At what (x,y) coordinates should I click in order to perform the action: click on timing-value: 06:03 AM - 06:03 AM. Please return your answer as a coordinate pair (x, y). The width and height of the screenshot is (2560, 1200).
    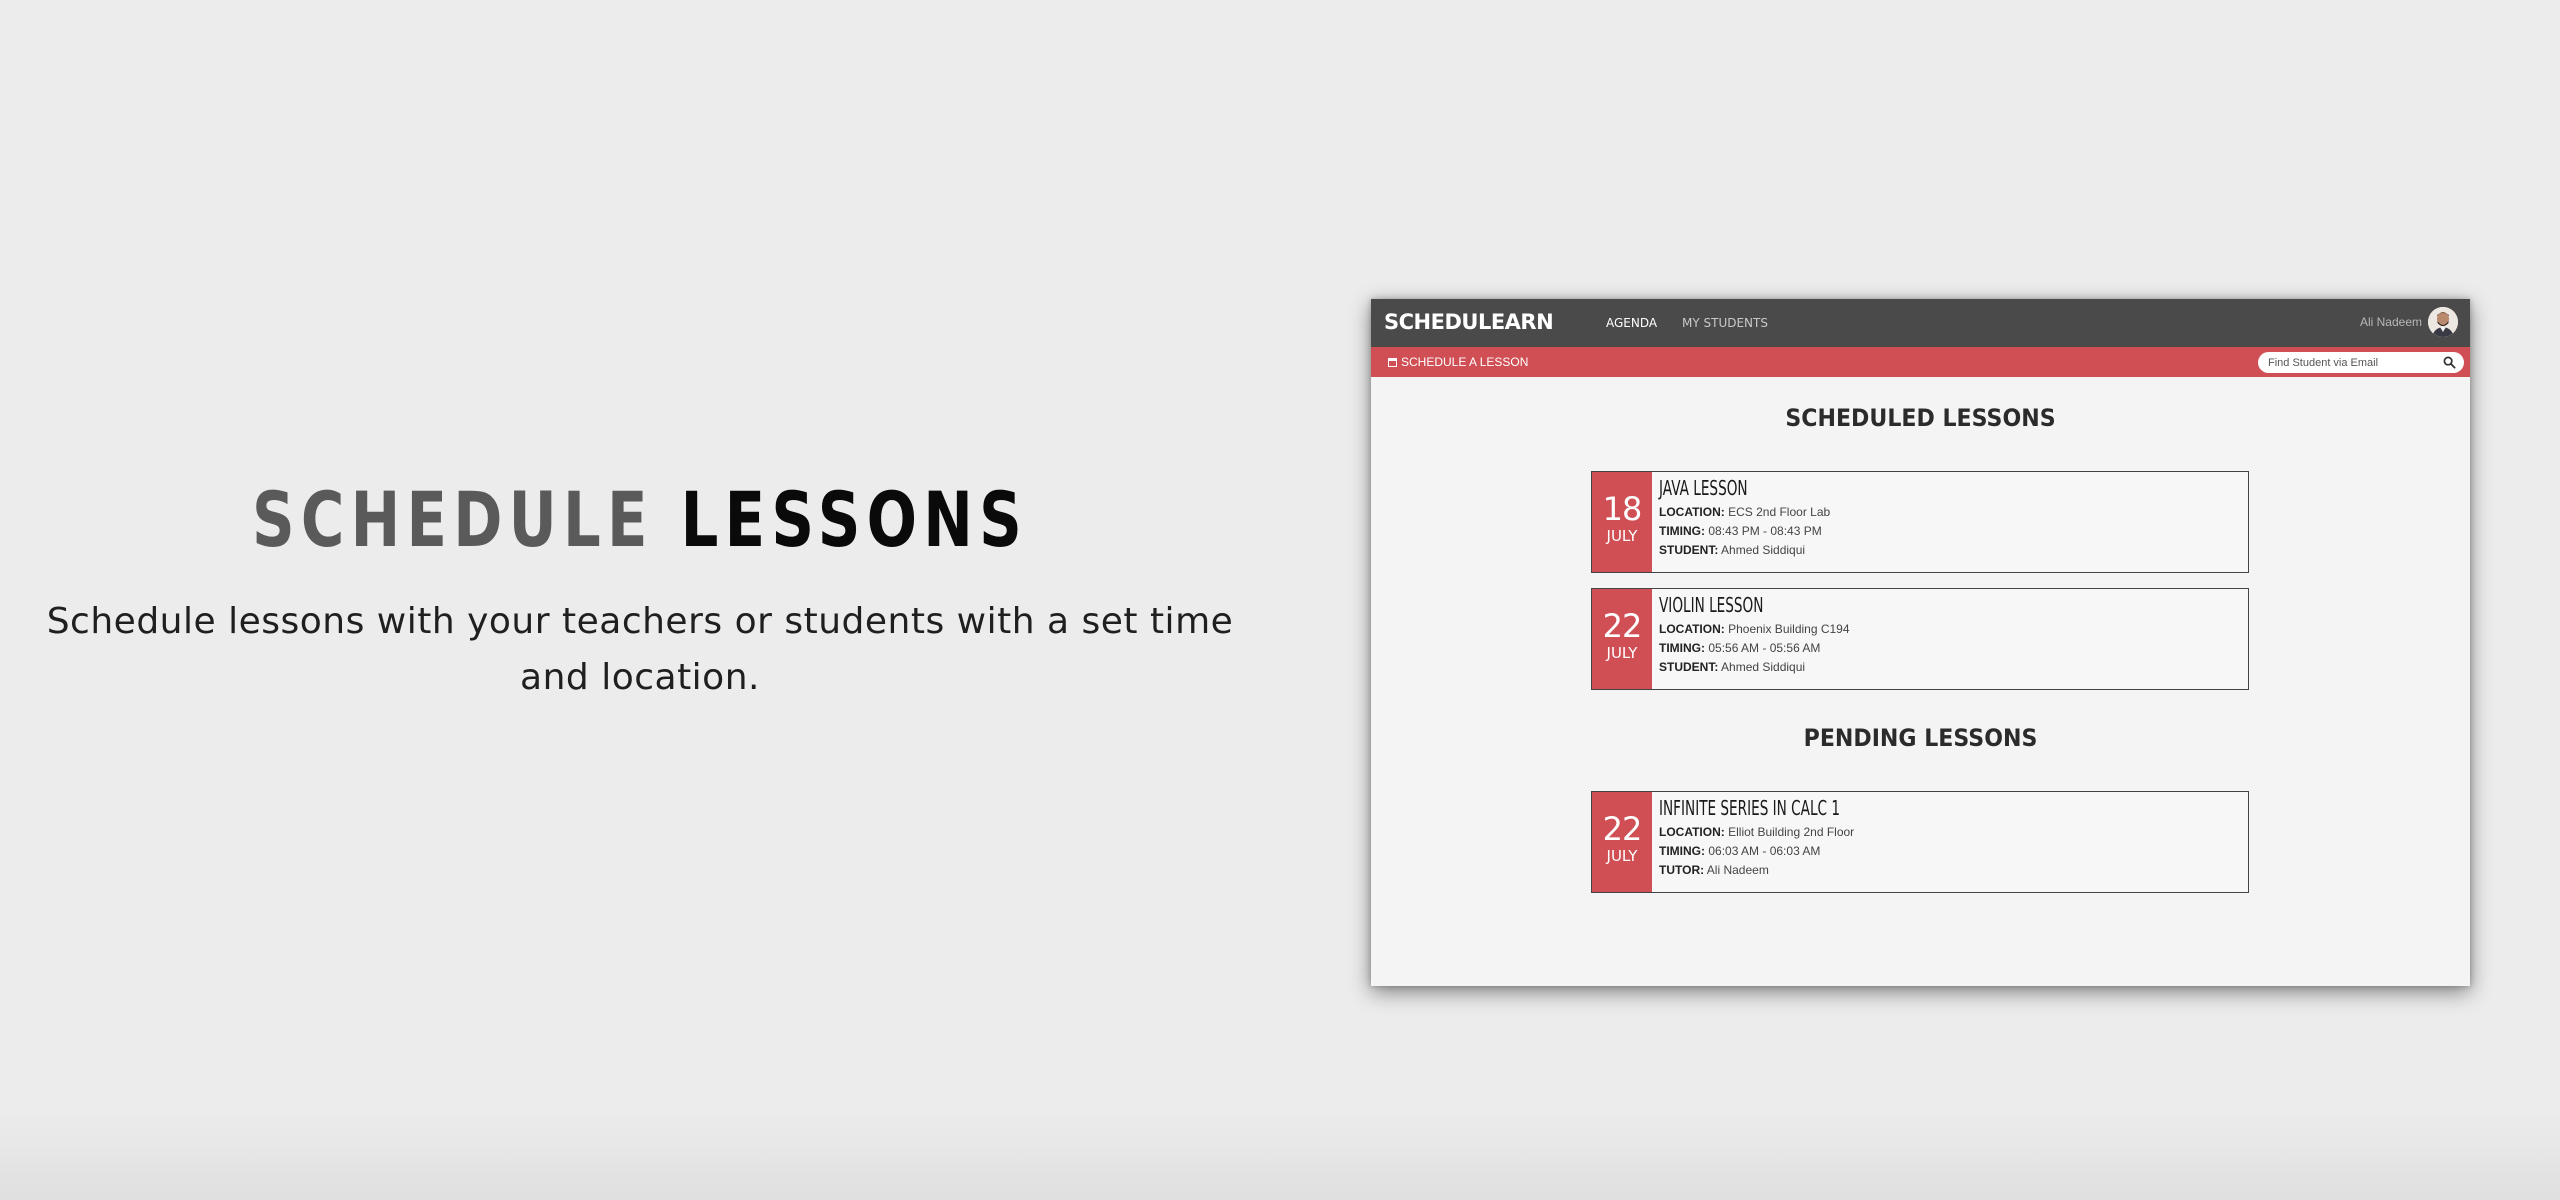
    Looking at the image, I should click on (1764, 851).